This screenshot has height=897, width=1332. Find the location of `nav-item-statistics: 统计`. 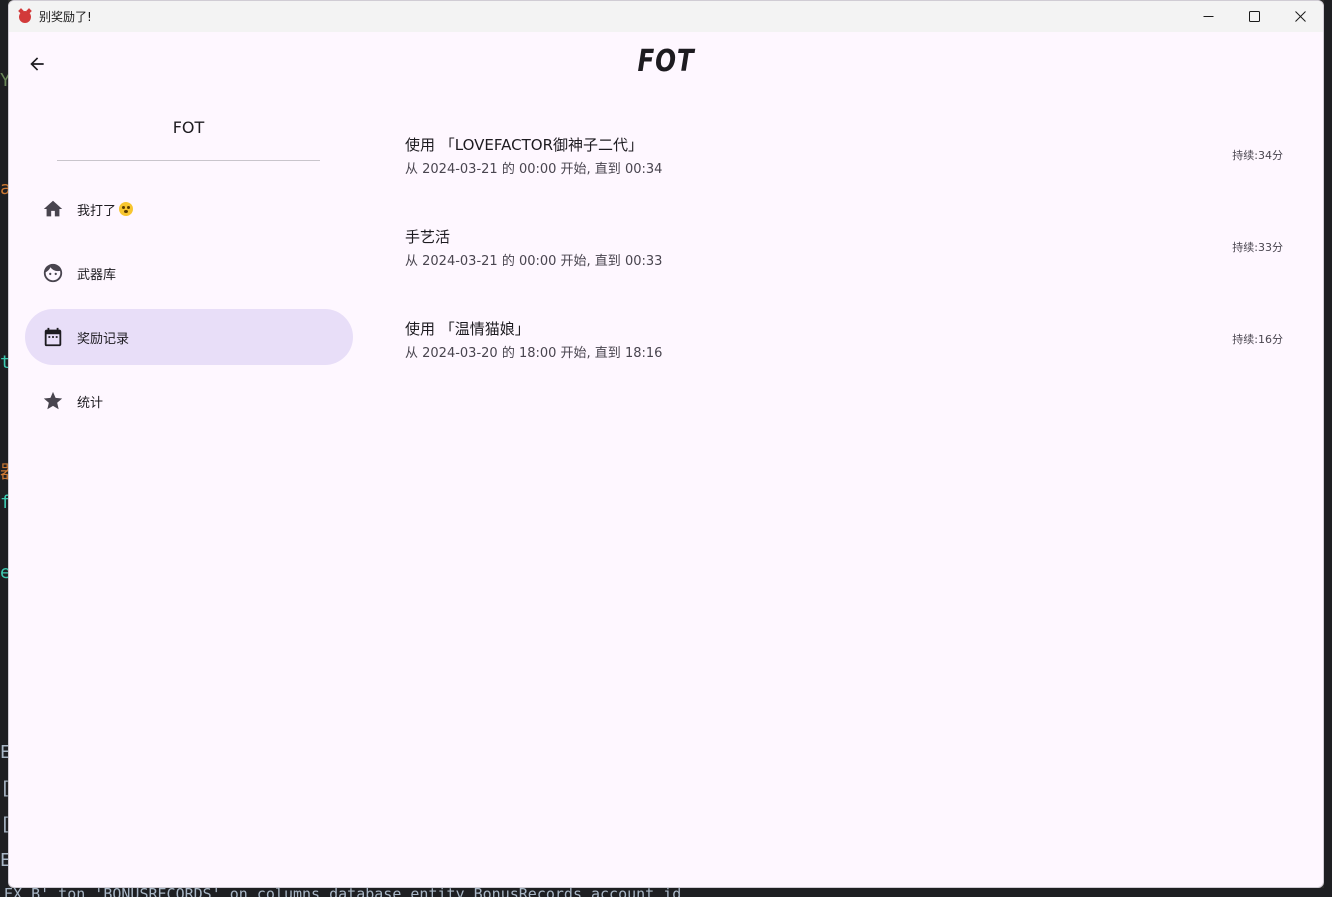

nav-item-statistics: 统计 is located at coordinates (189, 401).